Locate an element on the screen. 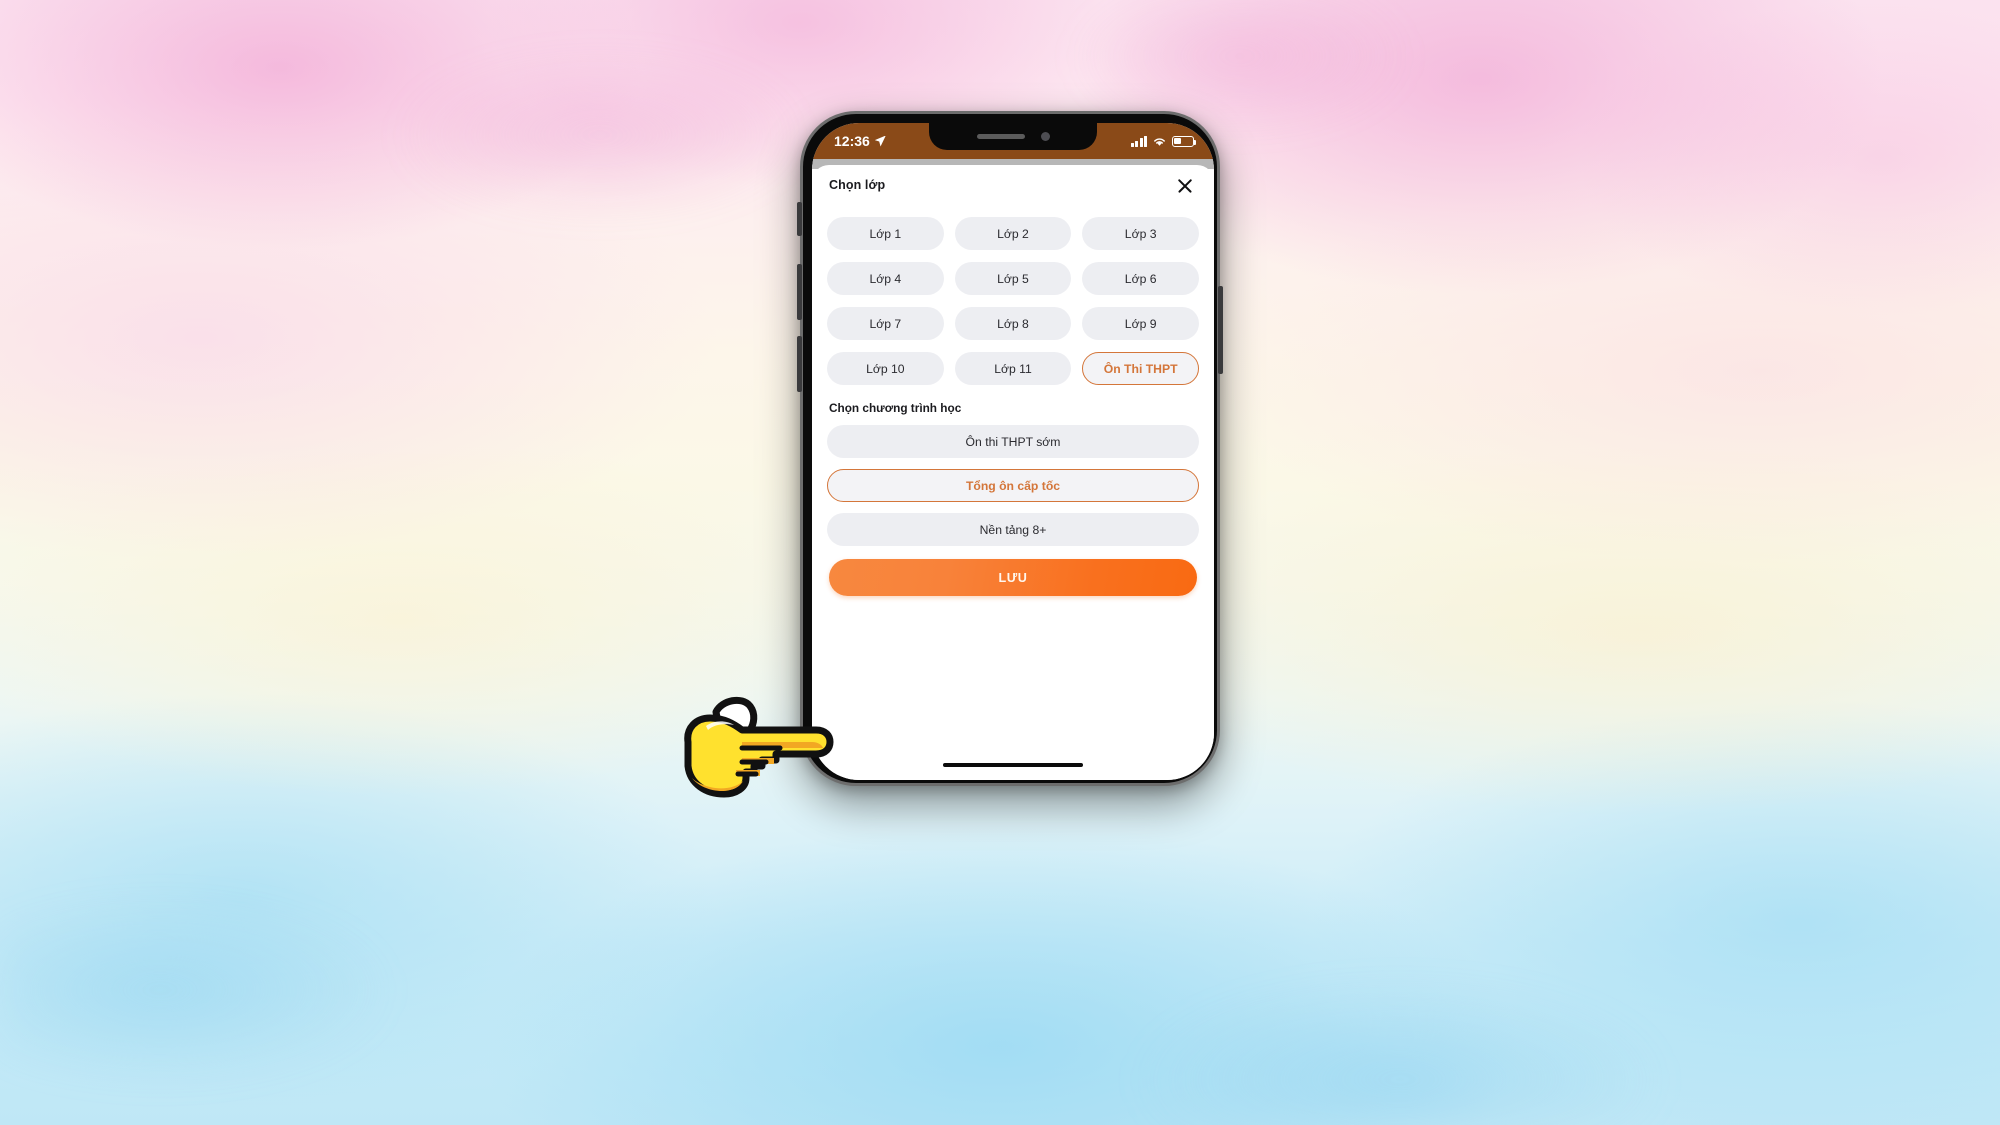 This screenshot has width=2000, height=1125. grade-option-5: Lớp 5 is located at coordinates (1013, 278).